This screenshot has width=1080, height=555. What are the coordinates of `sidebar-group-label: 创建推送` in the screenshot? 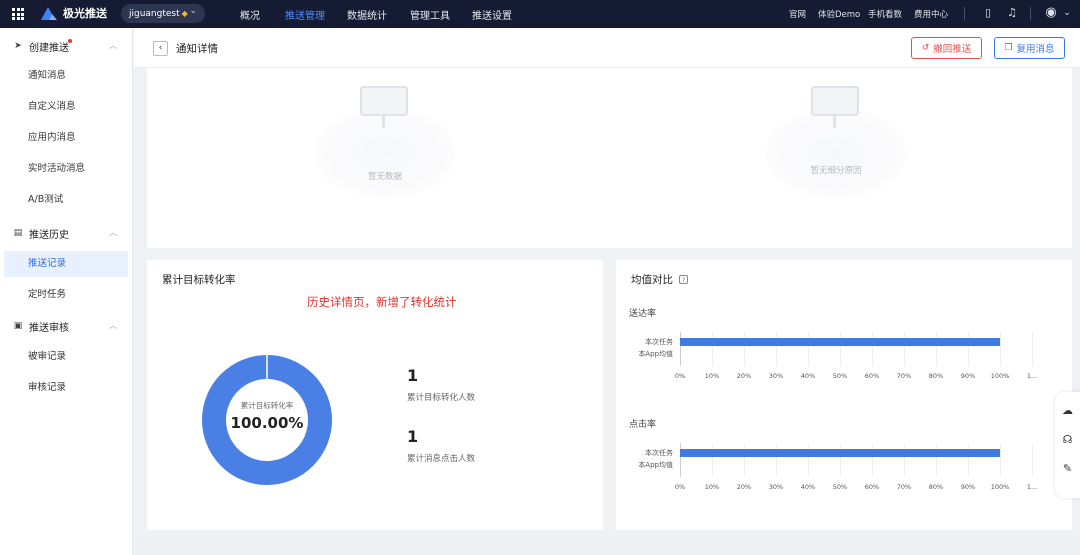 It's located at (49, 48).